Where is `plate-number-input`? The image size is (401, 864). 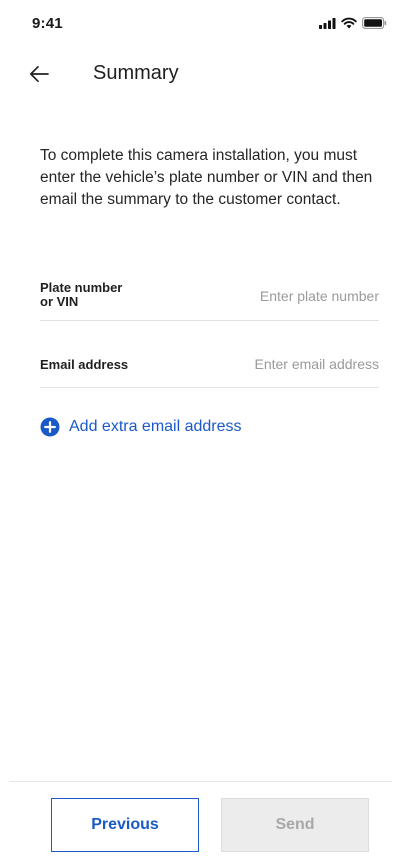 plate-number-input is located at coordinates (284, 296).